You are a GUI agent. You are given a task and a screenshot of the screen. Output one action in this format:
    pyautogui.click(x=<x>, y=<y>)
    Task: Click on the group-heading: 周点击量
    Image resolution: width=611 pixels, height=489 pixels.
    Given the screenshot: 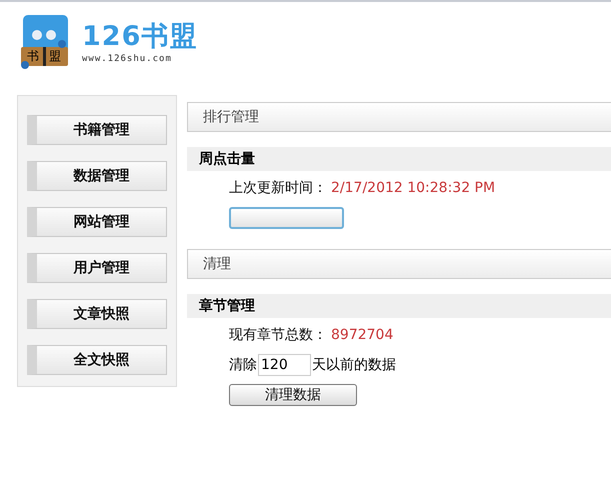 What is the action you would take?
    pyautogui.click(x=399, y=159)
    